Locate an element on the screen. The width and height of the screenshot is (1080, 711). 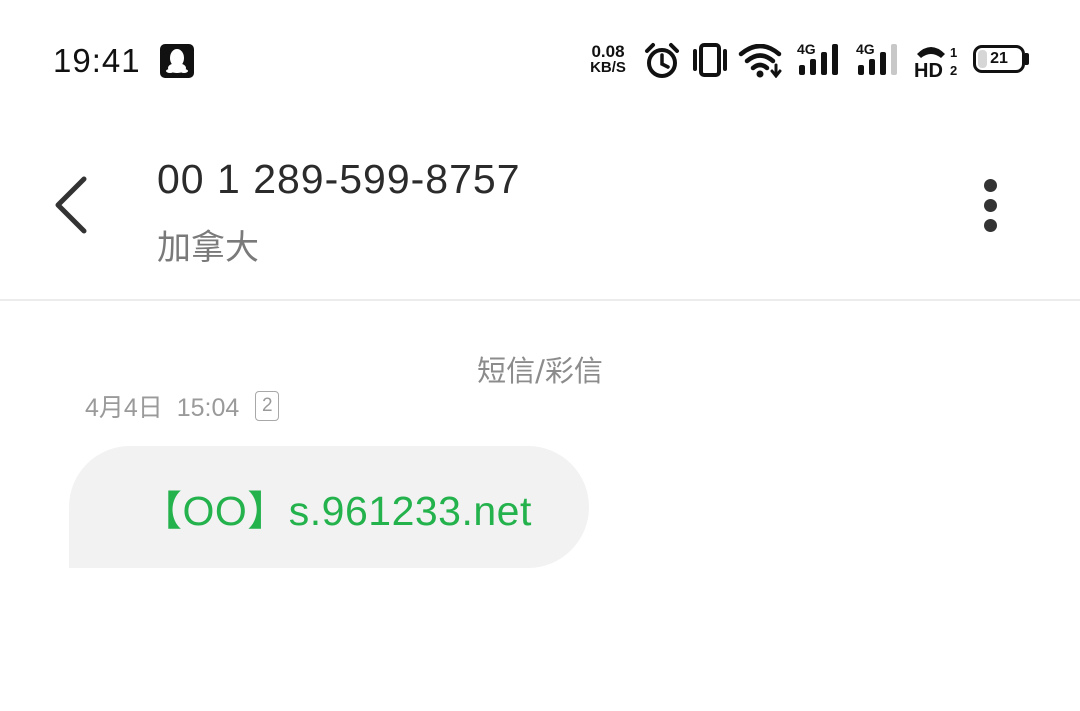
battery-icon: 21 is located at coordinates (999, 59).